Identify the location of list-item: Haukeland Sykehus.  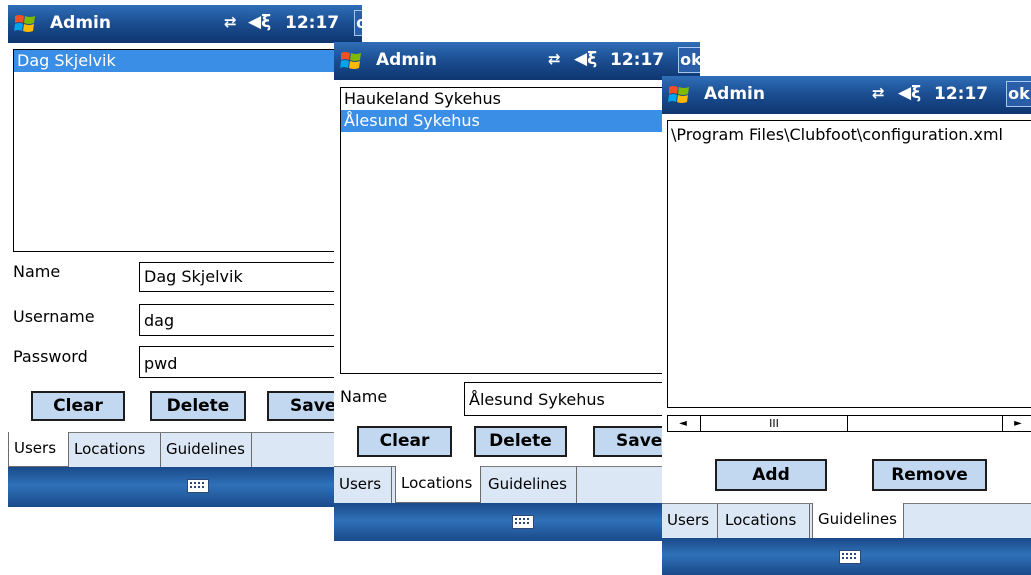
(515, 99).